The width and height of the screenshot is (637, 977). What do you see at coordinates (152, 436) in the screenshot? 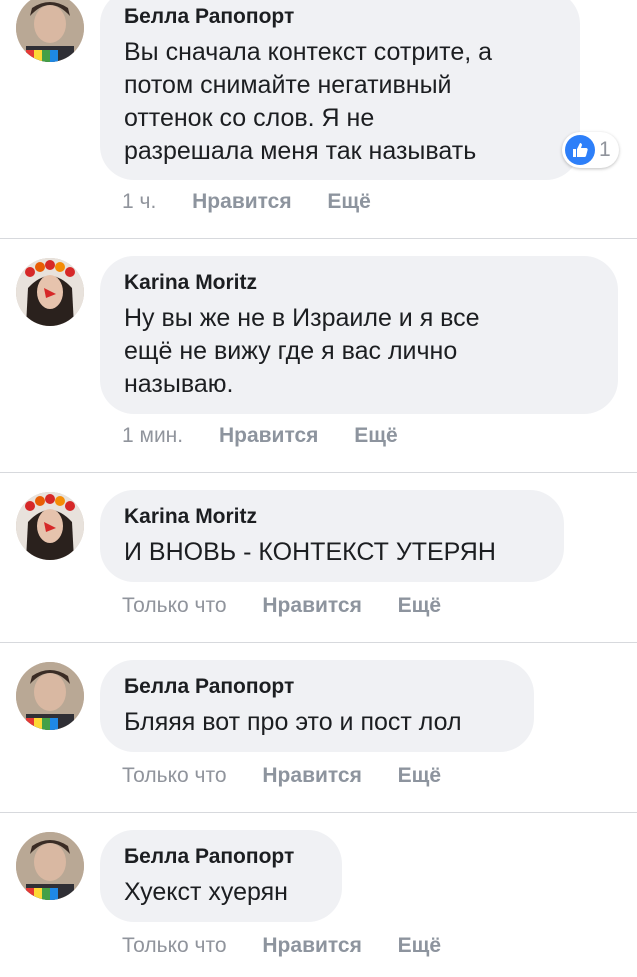
I see `comment-timestamp: 1 мин.` at bounding box center [152, 436].